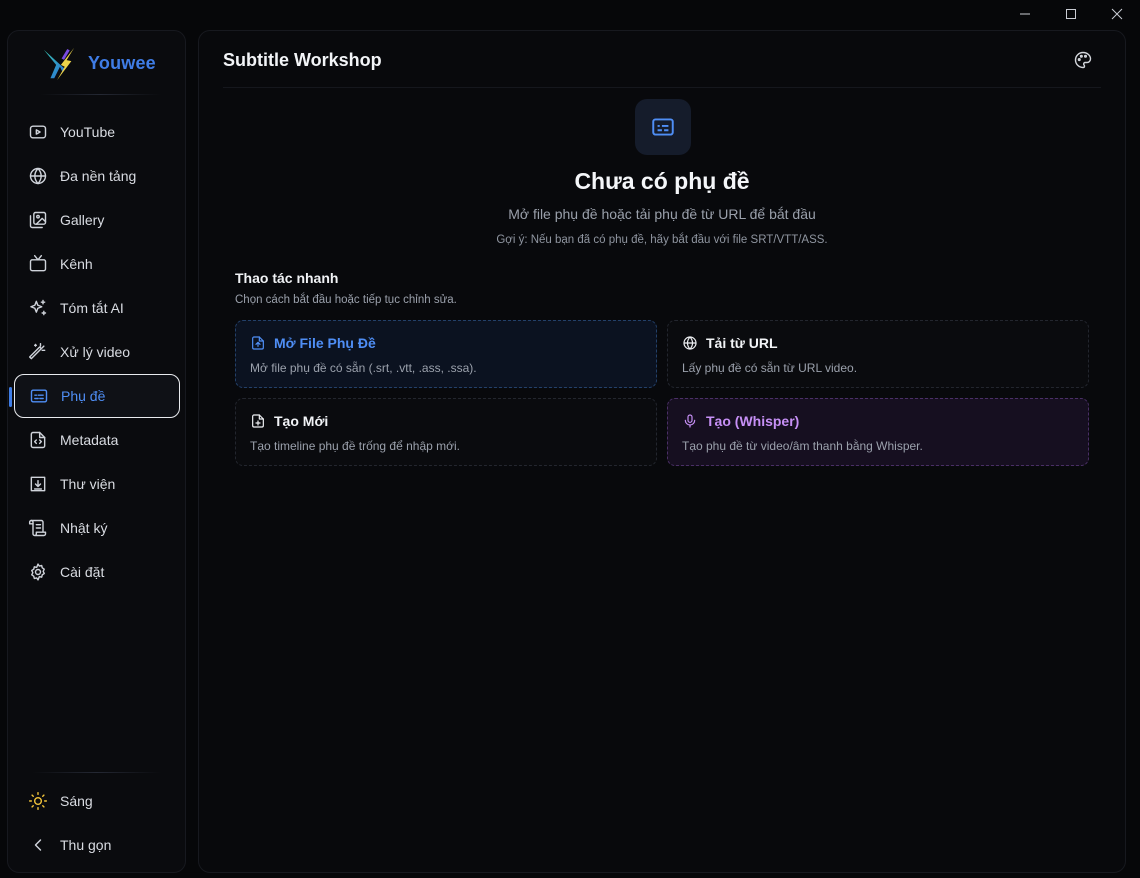 The height and width of the screenshot is (878, 1140). I want to click on file-plus-icon, so click(258, 421).